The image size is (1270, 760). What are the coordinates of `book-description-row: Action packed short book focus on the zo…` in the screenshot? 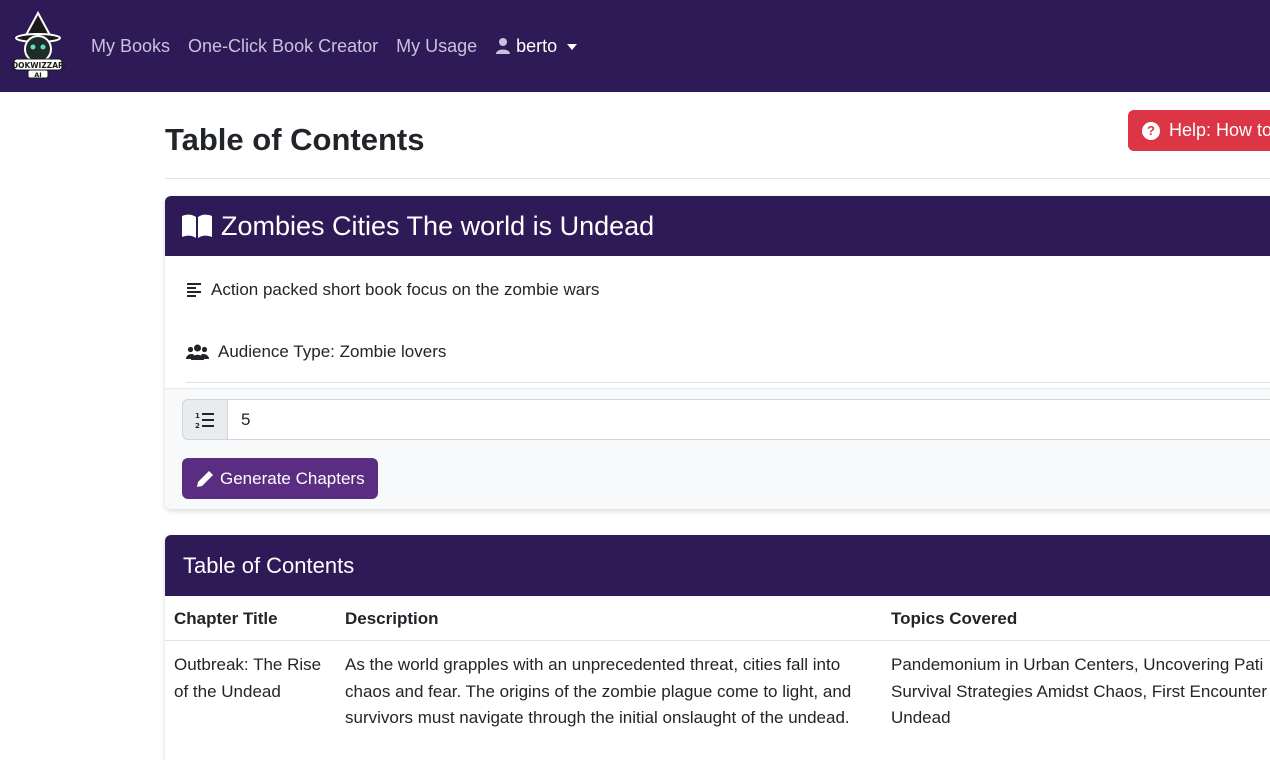 It's located at (392, 290).